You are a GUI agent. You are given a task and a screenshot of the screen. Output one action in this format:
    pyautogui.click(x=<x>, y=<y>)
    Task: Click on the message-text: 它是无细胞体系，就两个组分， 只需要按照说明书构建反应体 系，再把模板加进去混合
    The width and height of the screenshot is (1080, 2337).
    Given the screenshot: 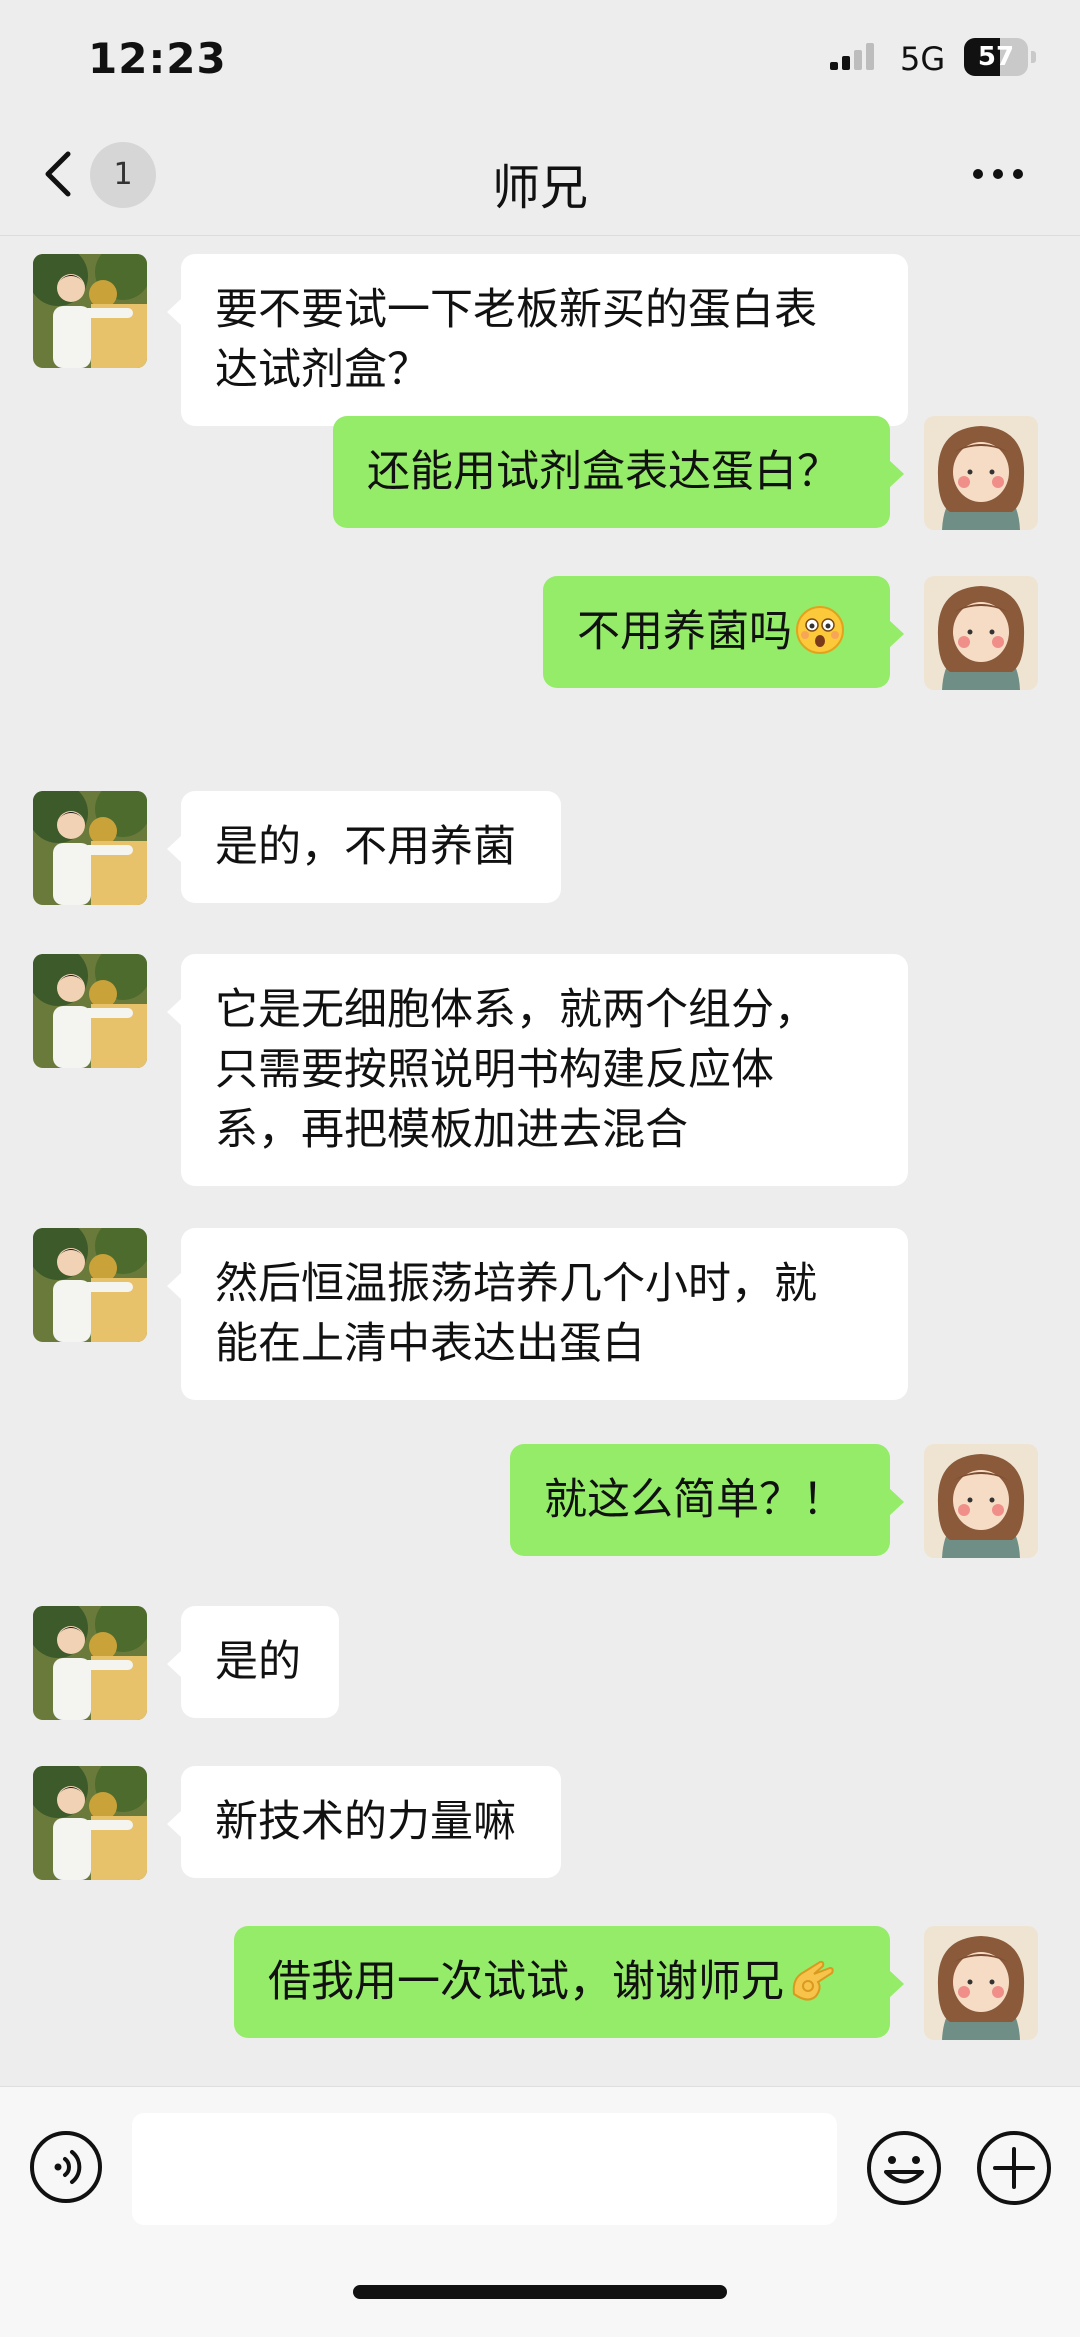 What is the action you would take?
    pyautogui.click(x=516, y=1070)
    